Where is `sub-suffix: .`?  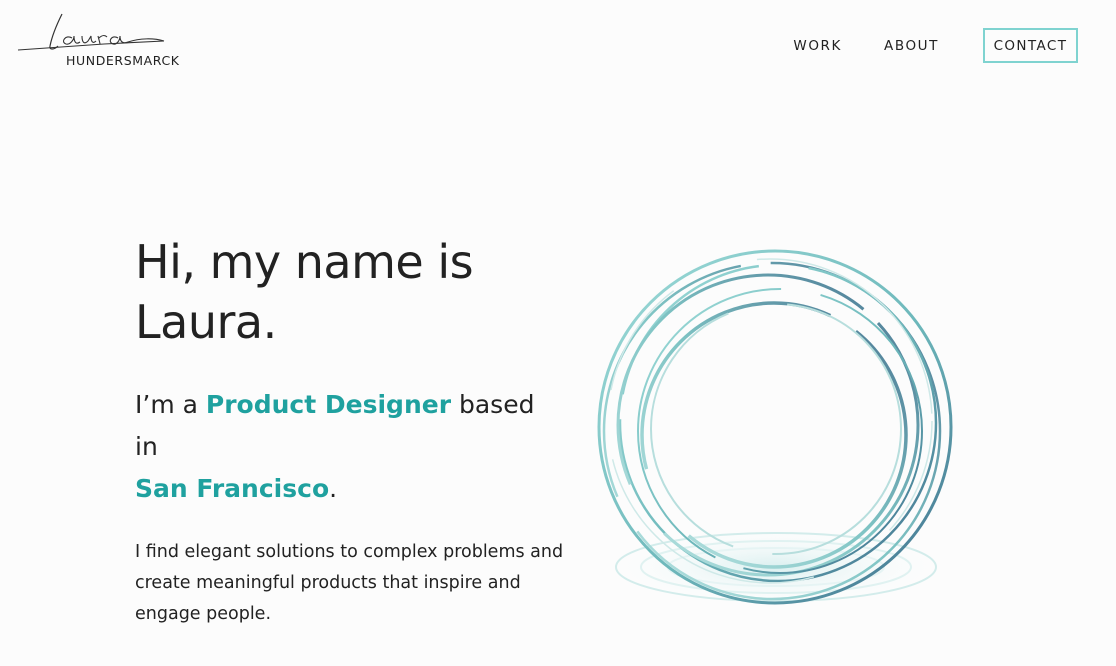
sub-suffix: . is located at coordinates (333, 488).